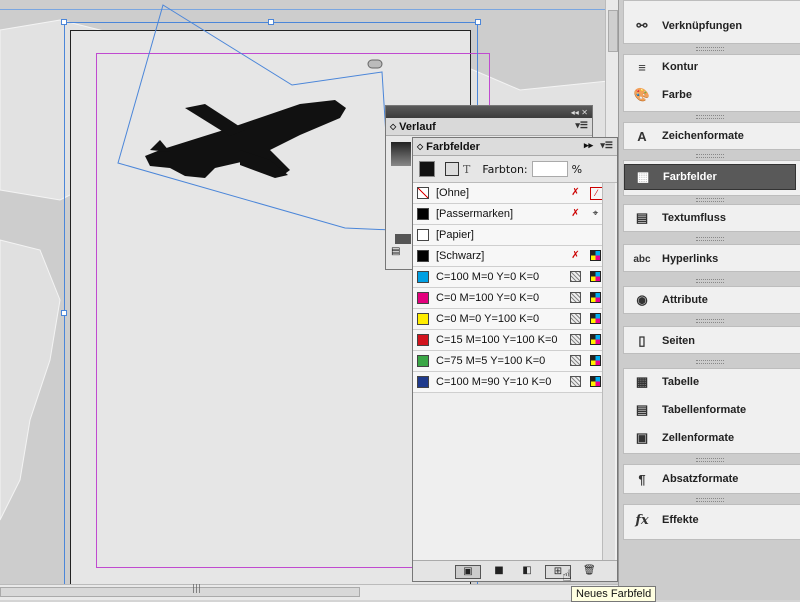 Image resolution: width=800 pixels, height=602 pixels. I want to click on dock-item-textumfluss: ▤ Textumfluss, so click(710, 218).